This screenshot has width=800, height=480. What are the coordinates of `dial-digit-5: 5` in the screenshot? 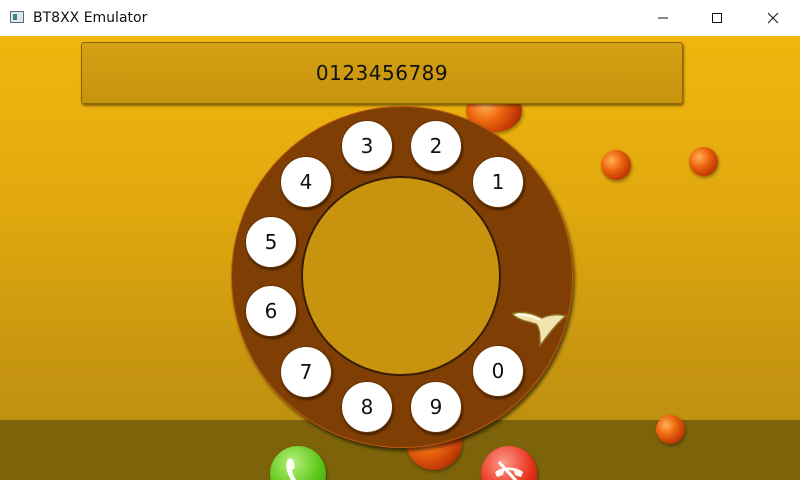 It's located at (271, 242).